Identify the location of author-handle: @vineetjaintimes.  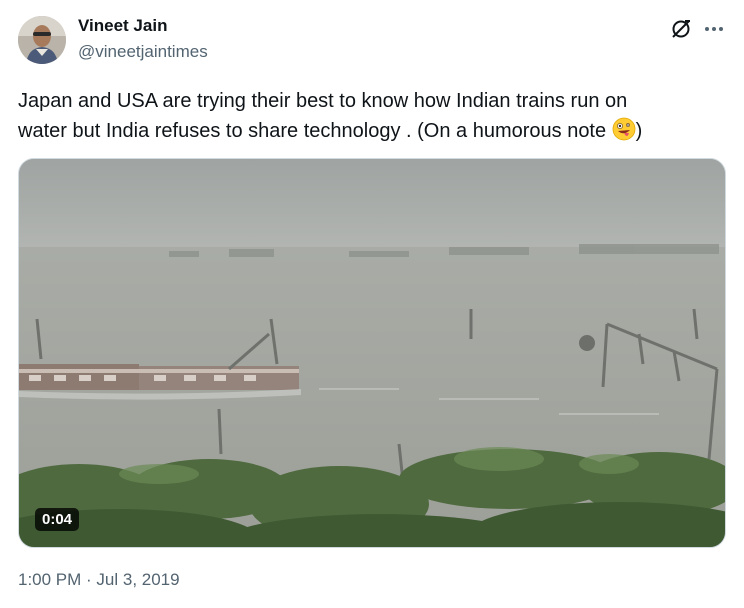
(143, 52).